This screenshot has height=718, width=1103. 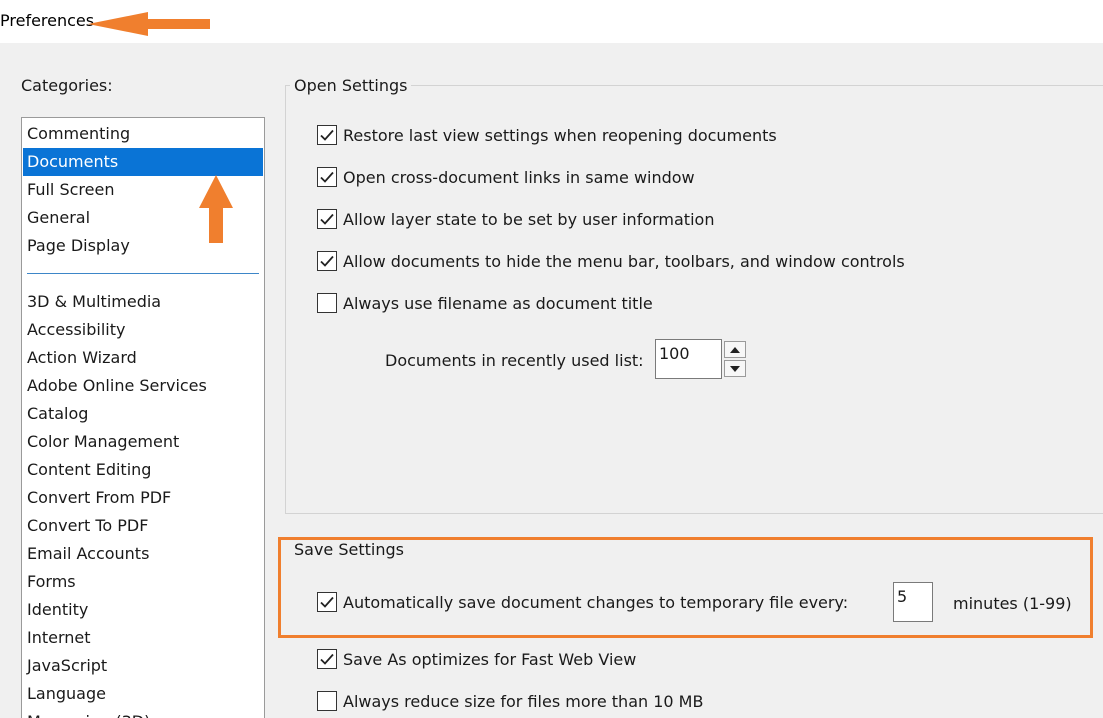 I want to click on restore-view-checkbox, so click(x=327, y=135).